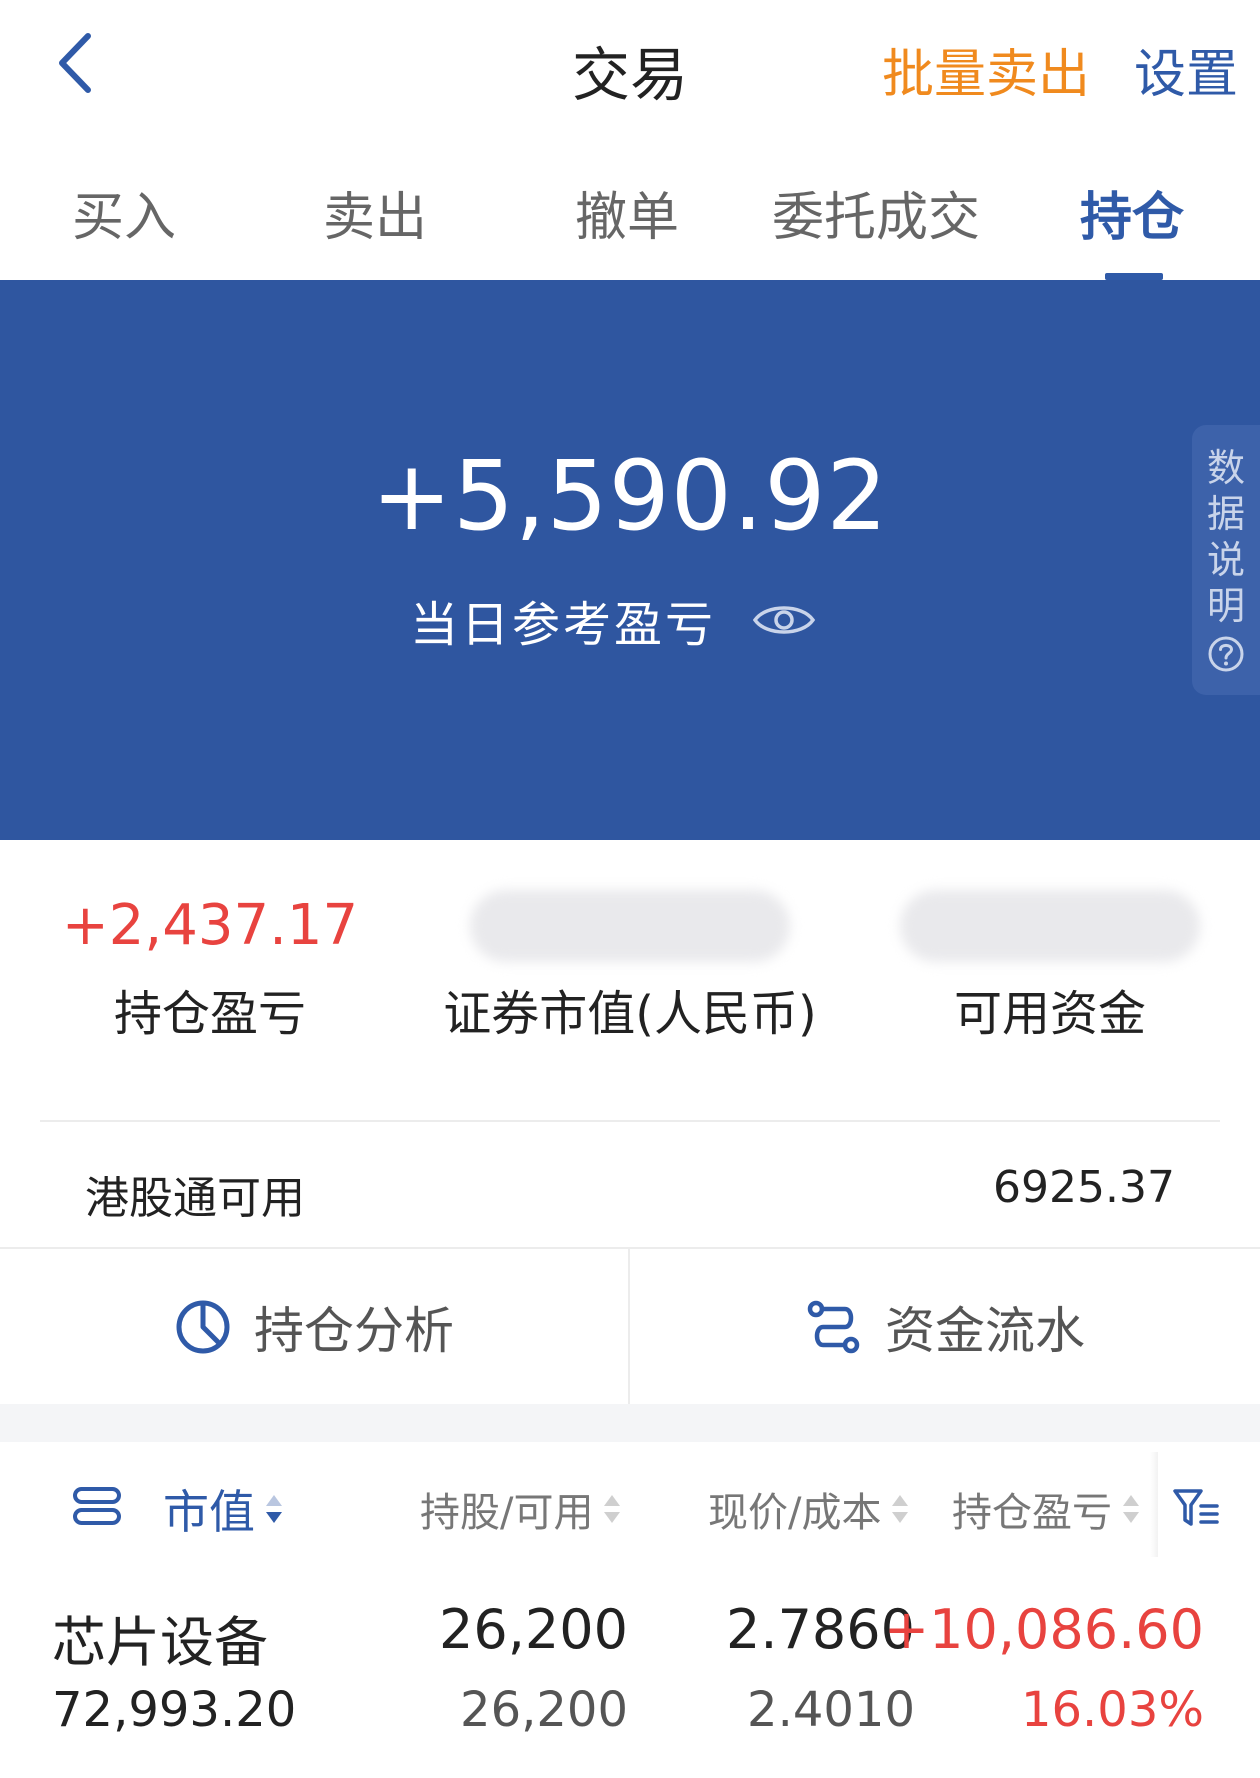 The width and height of the screenshot is (1260, 1778). What do you see at coordinates (1225, 537) in the screenshot?
I see `data-note-label: 数据说明` at bounding box center [1225, 537].